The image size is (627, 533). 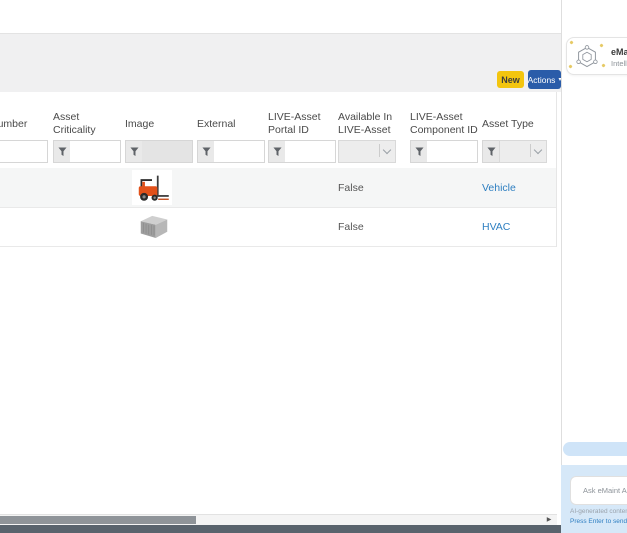 I want to click on column-header-live-asset-portal-id: LIVE-Asset Portal ID, so click(x=302, y=124).